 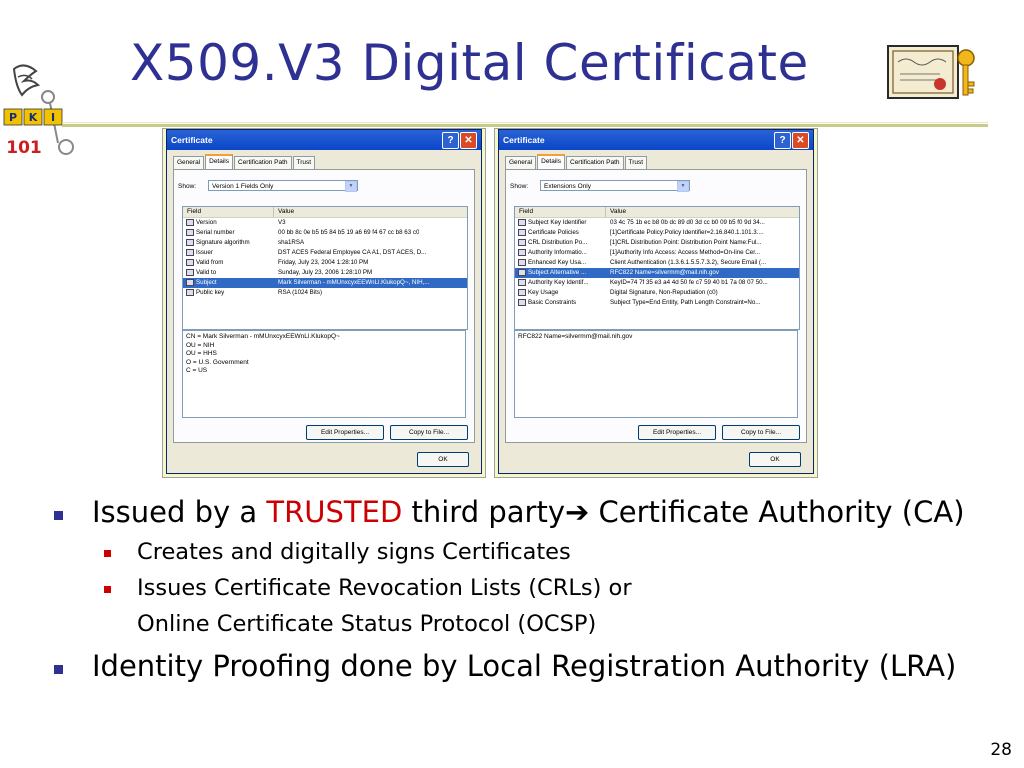 What do you see at coordinates (210, 292) in the screenshot?
I see `row-field: Public key` at bounding box center [210, 292].